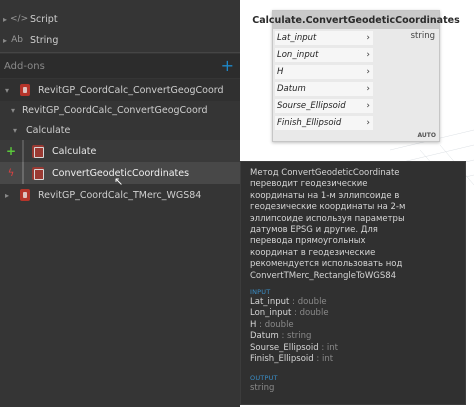 The width and height of the screenshot is (474, 407). What do you see at coordinates (426, 135) in the screenshot?
I see `lacing-label: AUTO` at bounding box center [426, 135].